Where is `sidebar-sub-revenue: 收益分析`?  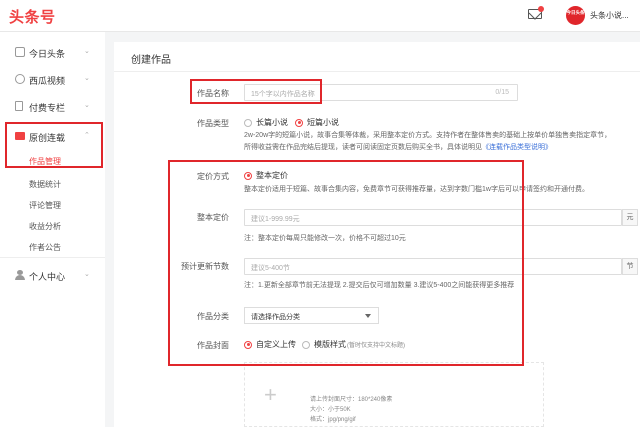
sidebar-sub-revenue: 收益分析 is located at coordinates (45, 226).